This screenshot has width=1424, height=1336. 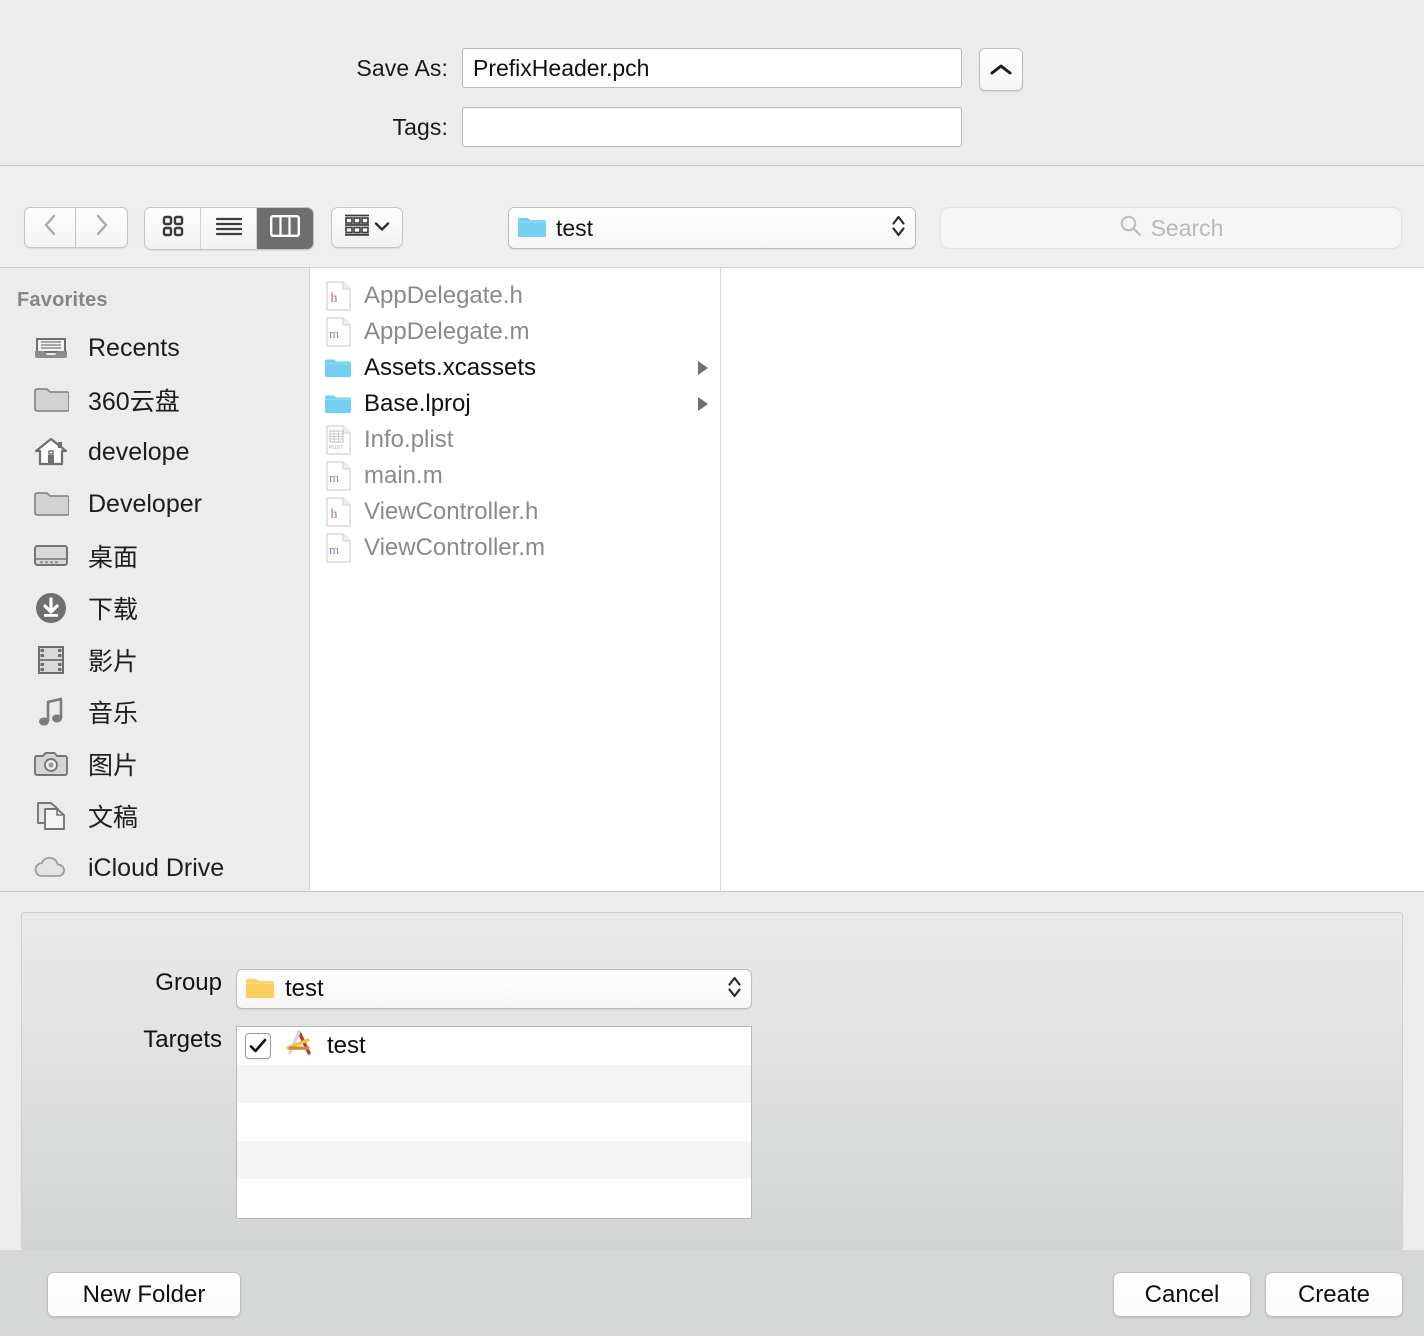 I want to click on list-view-button, so click(x=229, y=228).